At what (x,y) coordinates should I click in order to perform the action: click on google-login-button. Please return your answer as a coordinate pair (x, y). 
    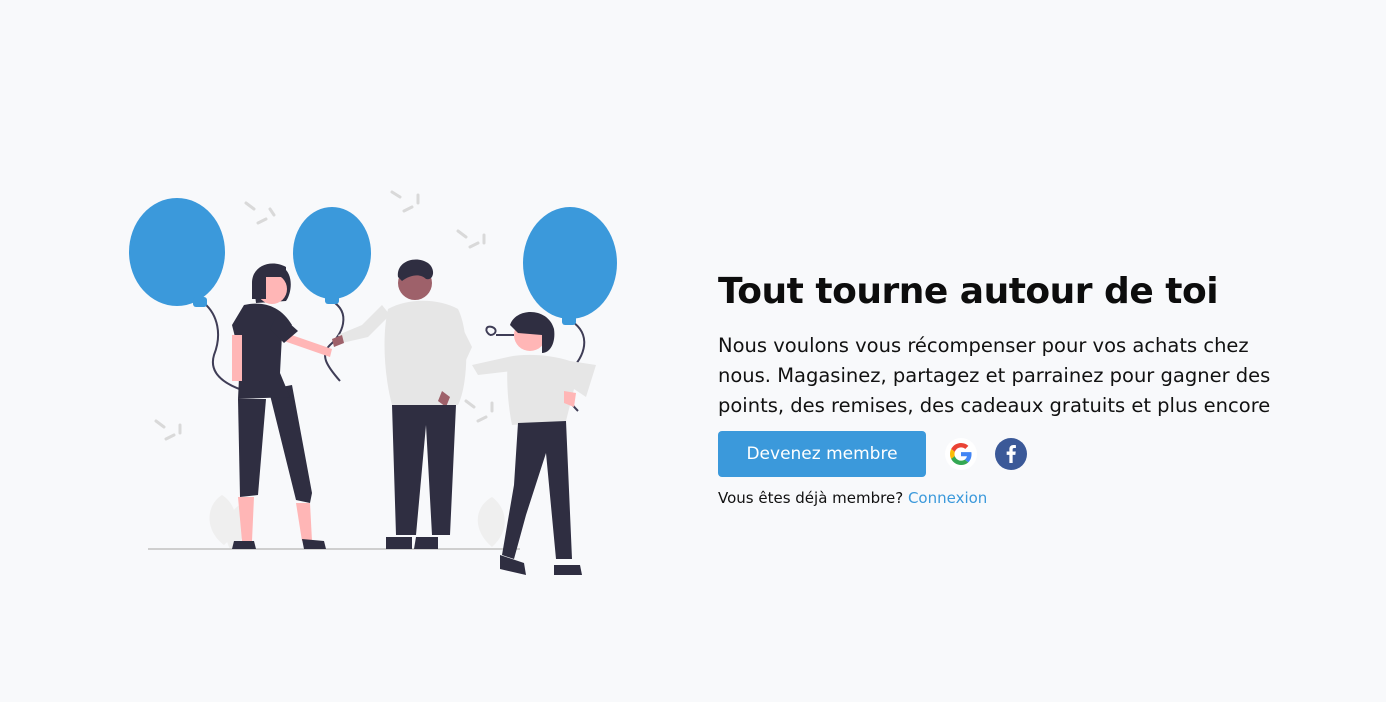
    Looking at the image, I should click on (961, 454).